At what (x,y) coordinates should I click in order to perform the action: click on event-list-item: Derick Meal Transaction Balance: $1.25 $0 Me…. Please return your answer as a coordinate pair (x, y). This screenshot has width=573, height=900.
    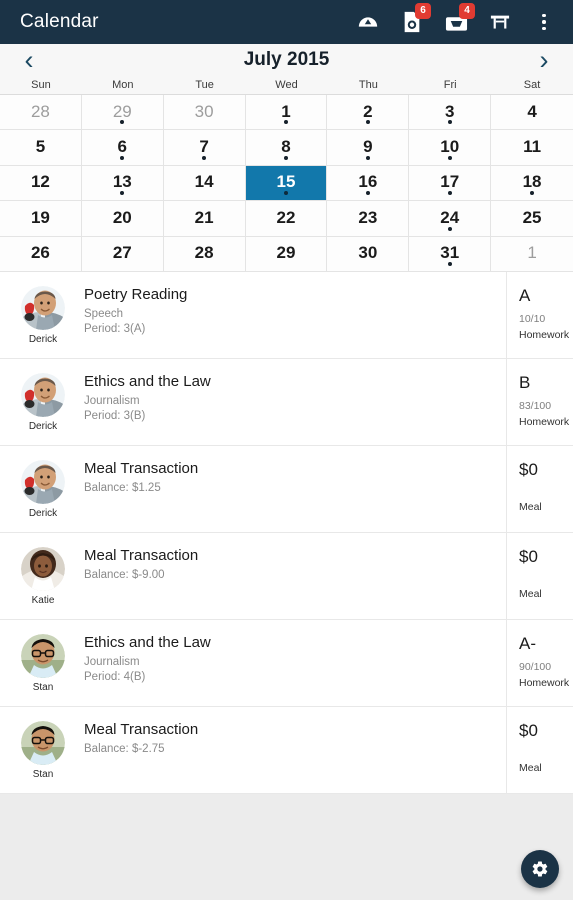
    Looking at the image, I should click on (286, 489).